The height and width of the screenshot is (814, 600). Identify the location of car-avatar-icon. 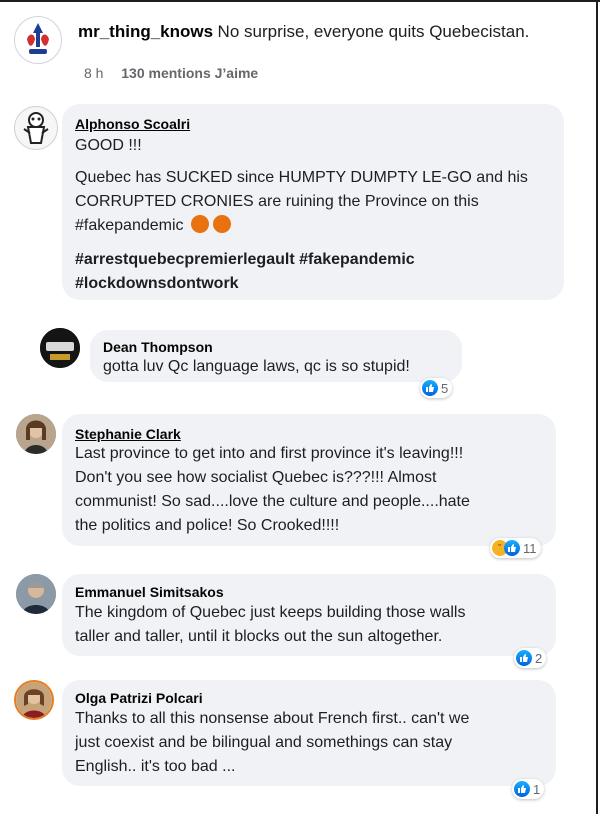
(60, 348).